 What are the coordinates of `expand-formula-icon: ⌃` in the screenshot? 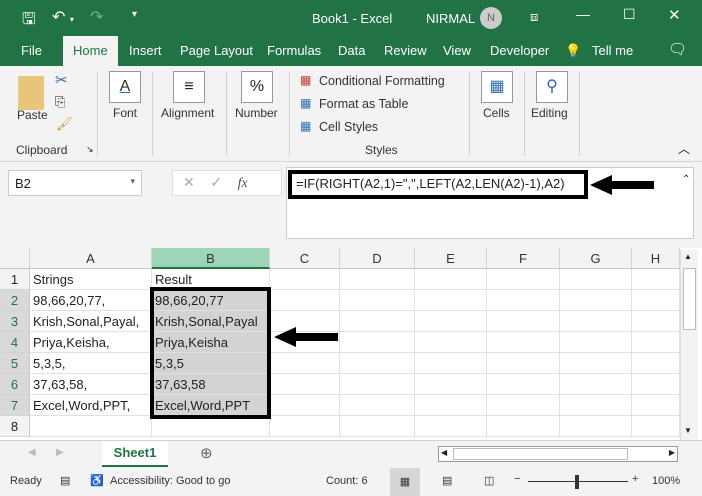 It's located at (686, 179).